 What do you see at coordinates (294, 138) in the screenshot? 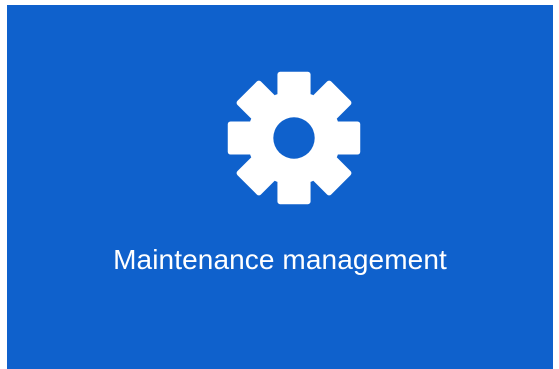
I see `gear-icon` at bounding box center [294, 138].